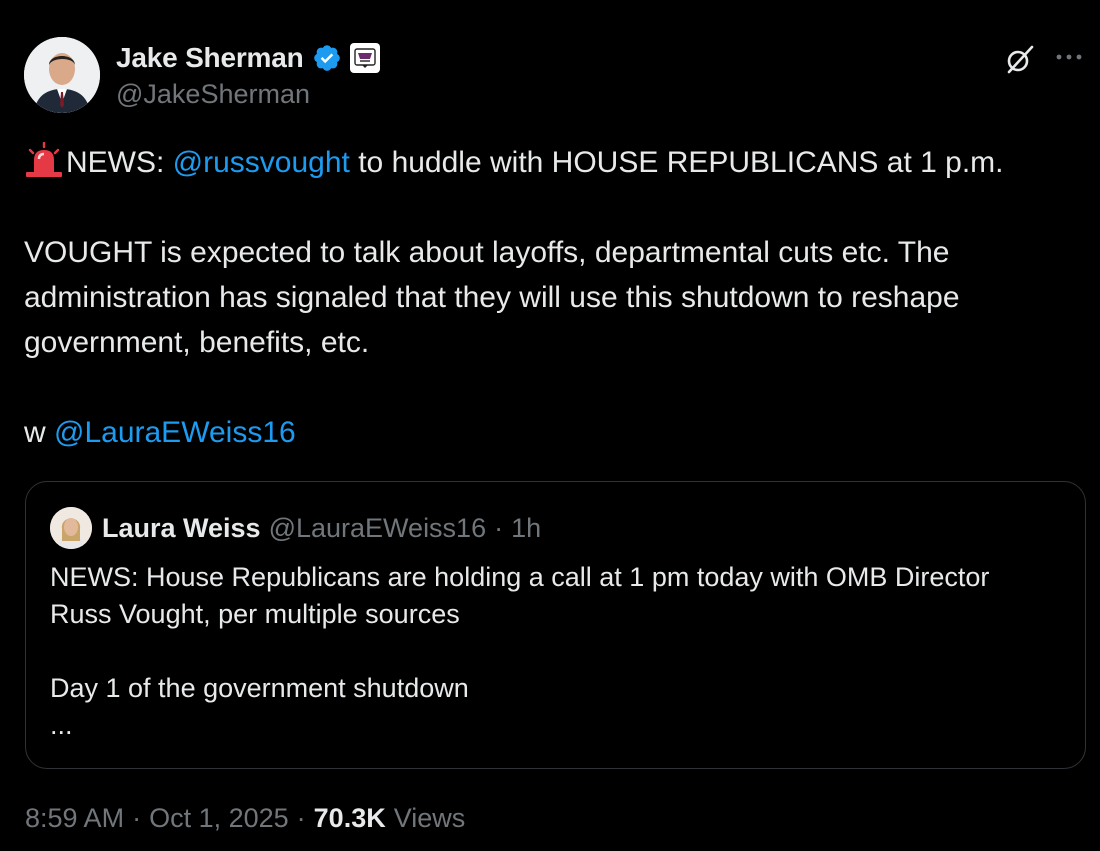 This screenshot has width=1100, height=851. What do you see at coordinates (119, 162) in the screenshot?
I see `tweet-text-segment: NEWS:` at bounding box center [119, 162].